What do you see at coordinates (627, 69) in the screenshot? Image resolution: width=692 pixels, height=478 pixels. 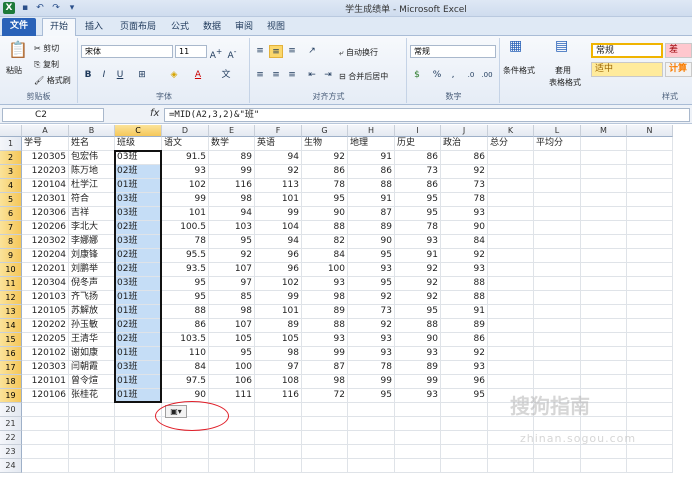 I see `style-neutral: 适中` at bounding box center [627, 69].